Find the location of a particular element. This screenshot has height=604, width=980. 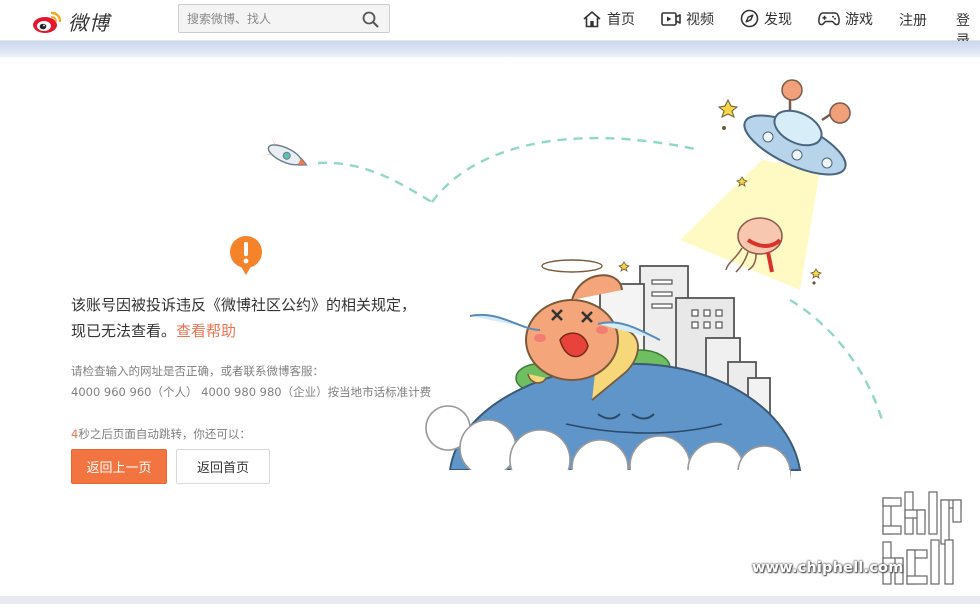

gamepad-icon is located at coordinates (829, 19).